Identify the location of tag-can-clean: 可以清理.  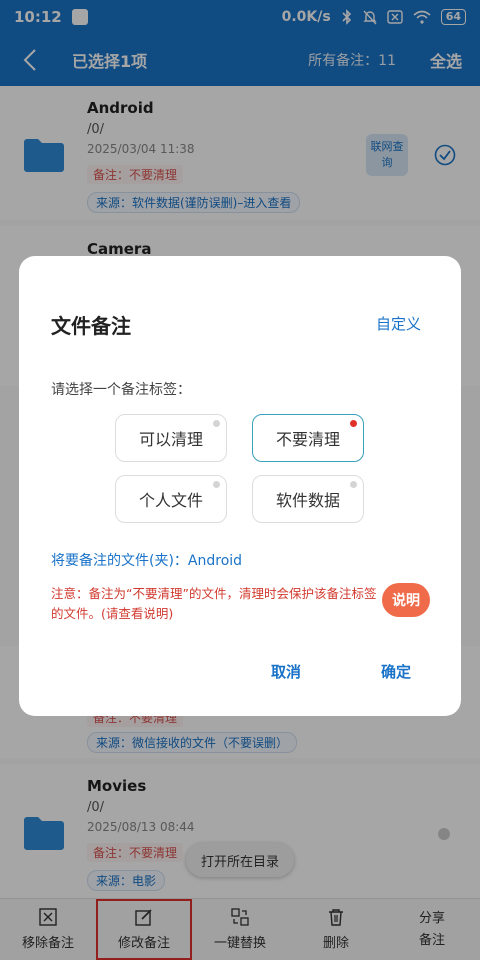
(171, 438).